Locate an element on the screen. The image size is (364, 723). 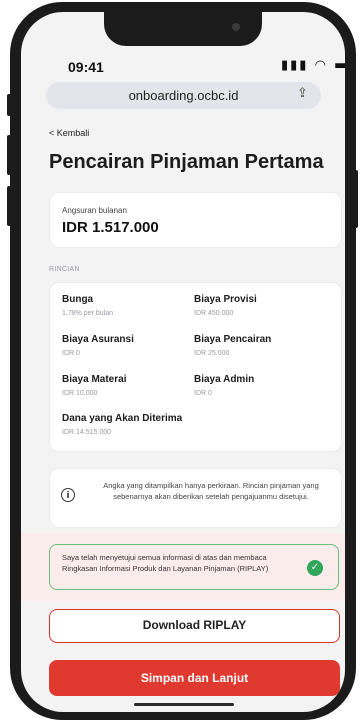
detail-title: Biaya Materai is located at coordinates (94, 379).